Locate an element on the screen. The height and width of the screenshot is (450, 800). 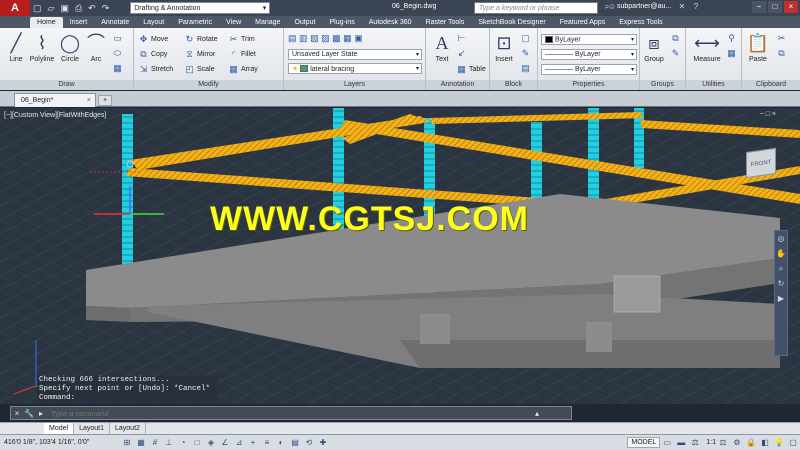
tab-layout1: Layout1 is located at coordinates (92, 428).